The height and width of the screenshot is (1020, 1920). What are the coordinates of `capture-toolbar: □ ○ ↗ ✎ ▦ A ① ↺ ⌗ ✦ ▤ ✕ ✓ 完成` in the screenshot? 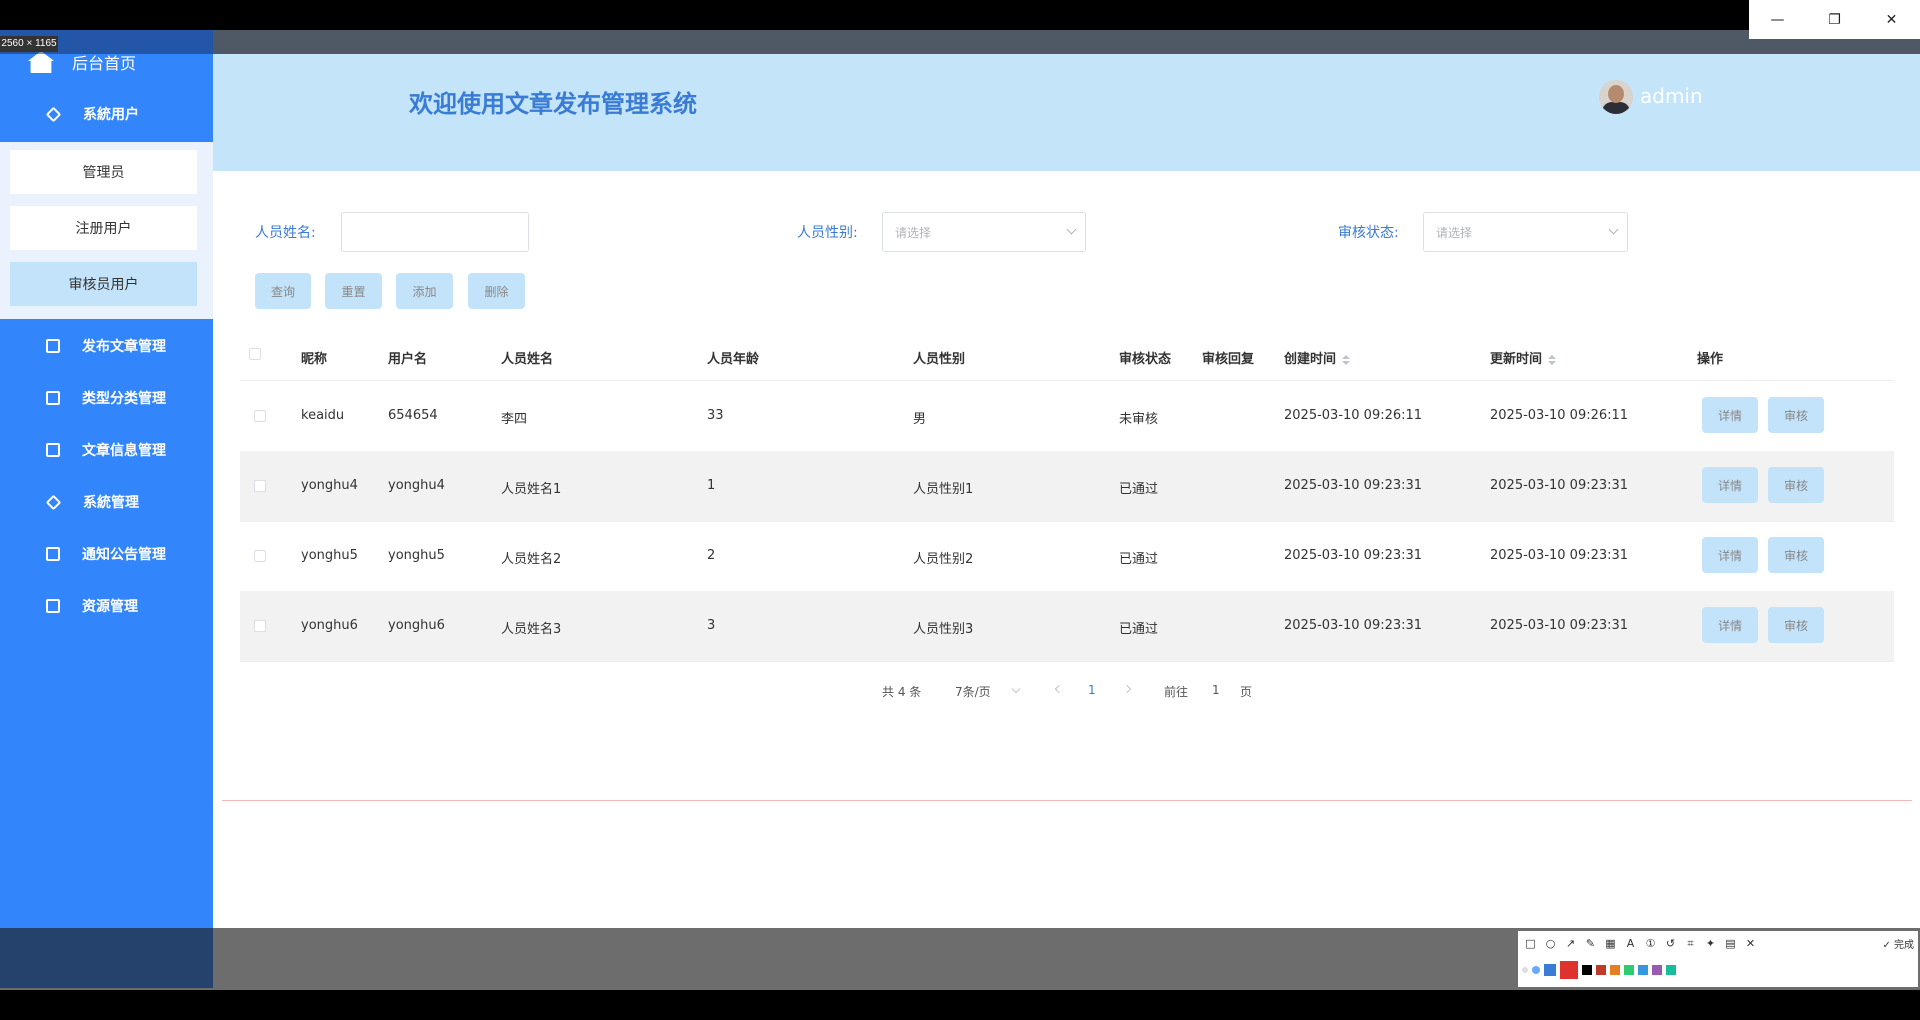 It's located at (1718, 959).